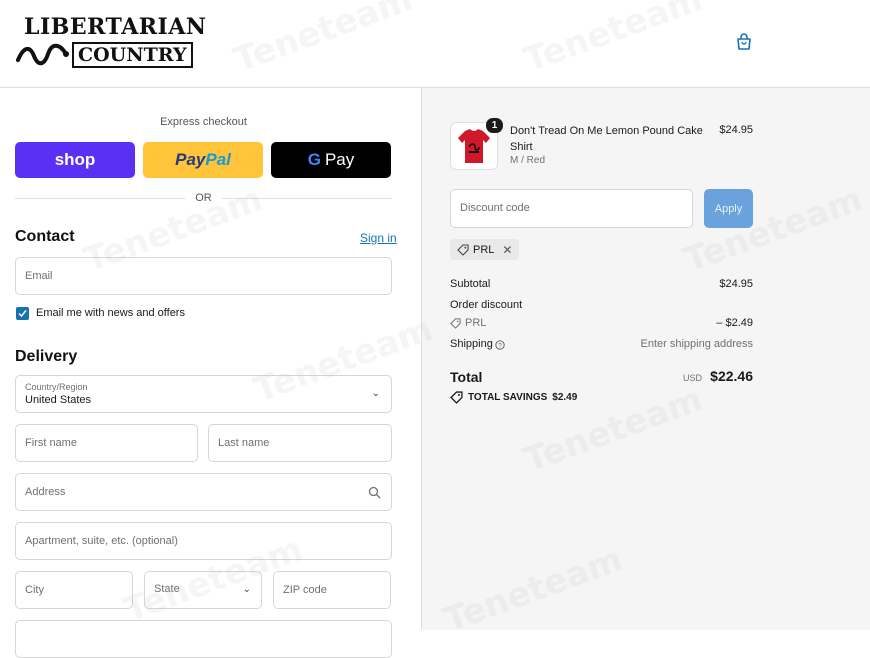  Describe the element at coordinates (476, 323) in the screenshot. I see `discount-code-label: PRL` at that location.